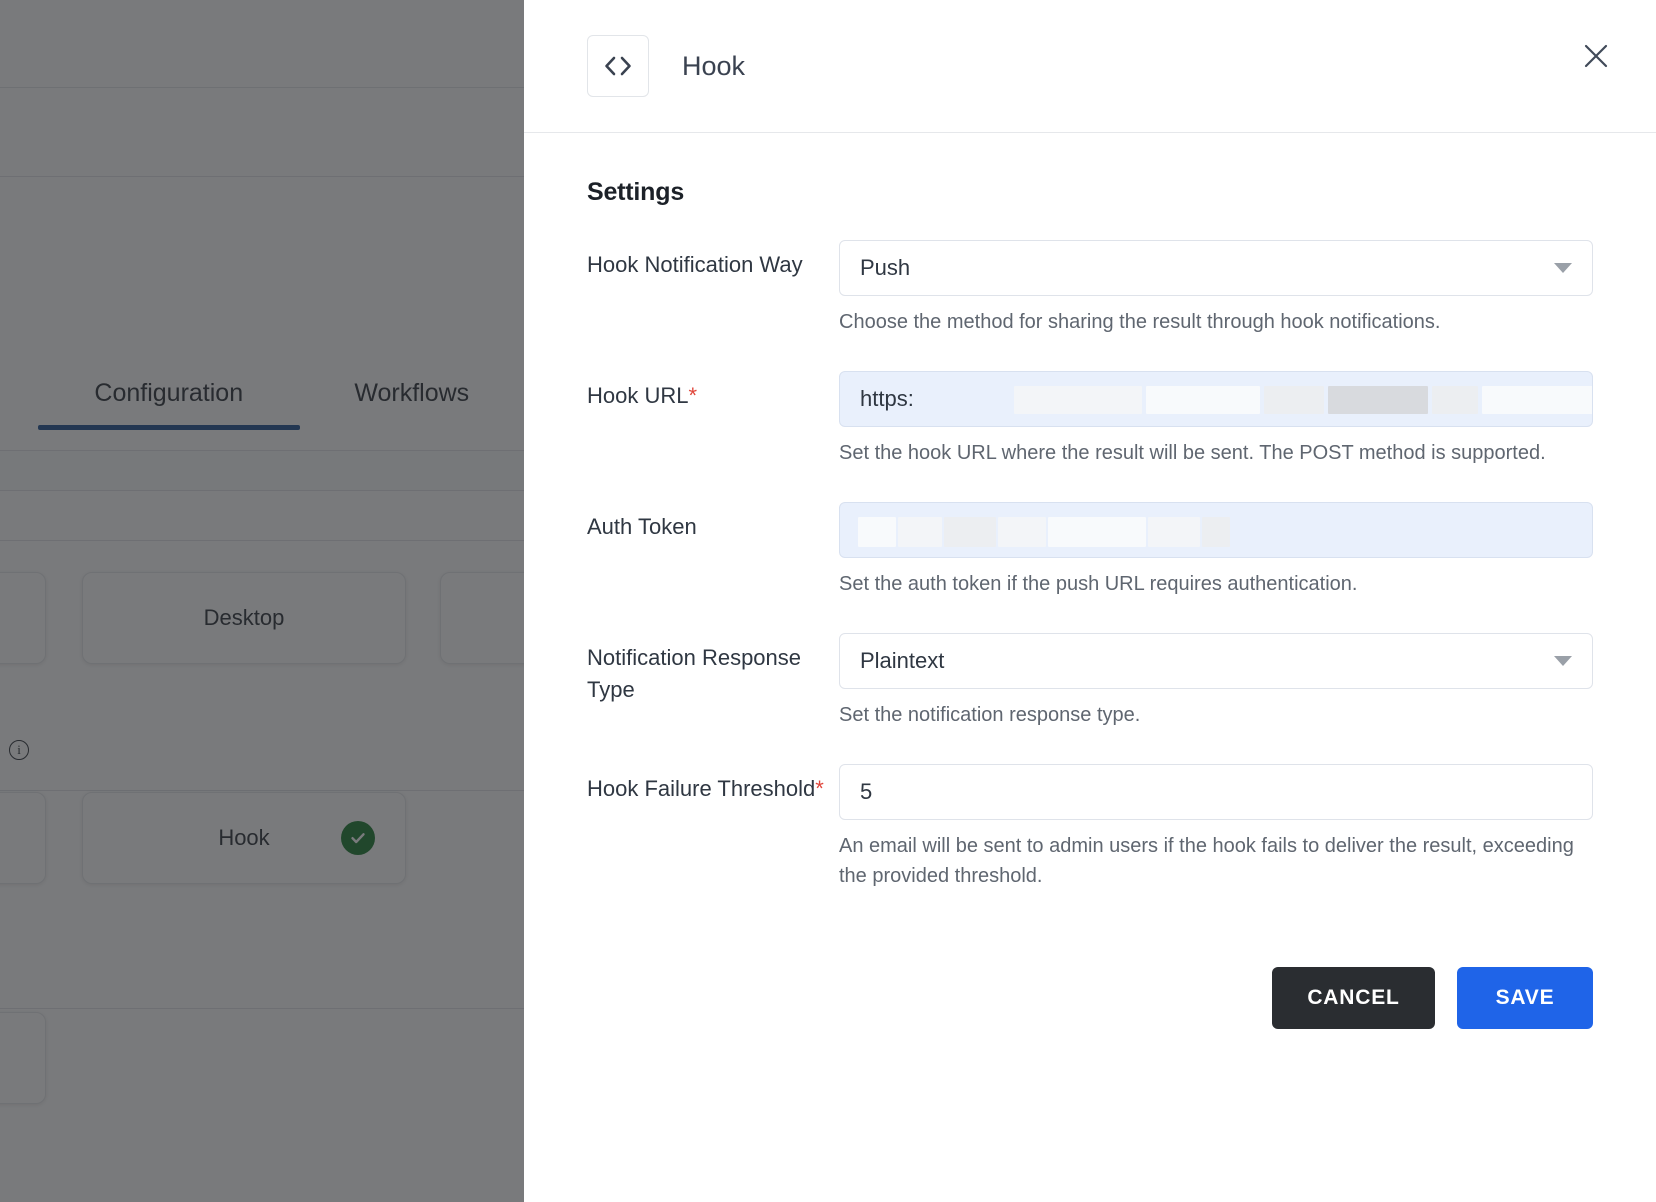 Image resolution: width=1656 pixels, height=1202 pixels. I want to click on input-hook-url: https:, so click(1216, 399).